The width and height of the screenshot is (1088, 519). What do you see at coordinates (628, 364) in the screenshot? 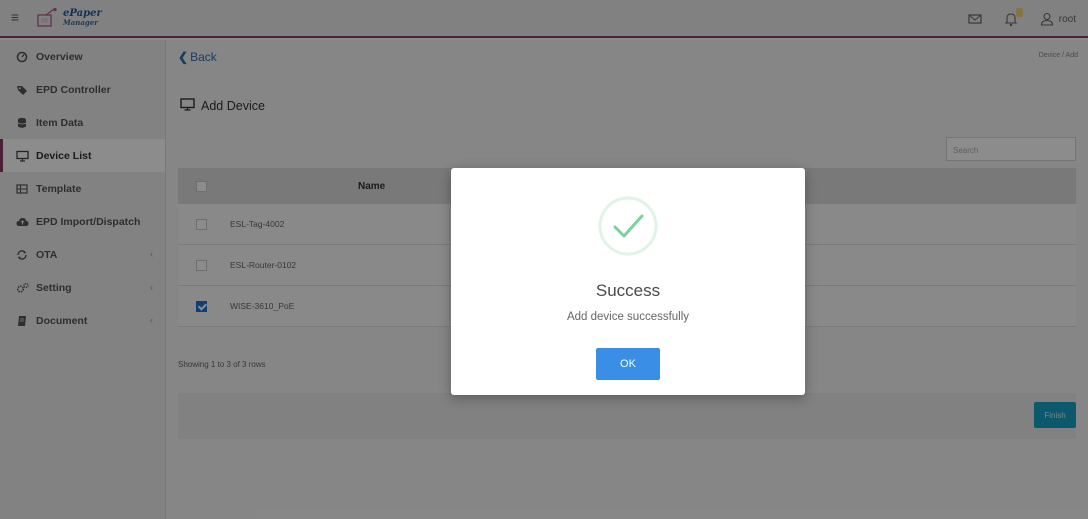
I see `ok-button: OK` at bounding box center [628, 364].